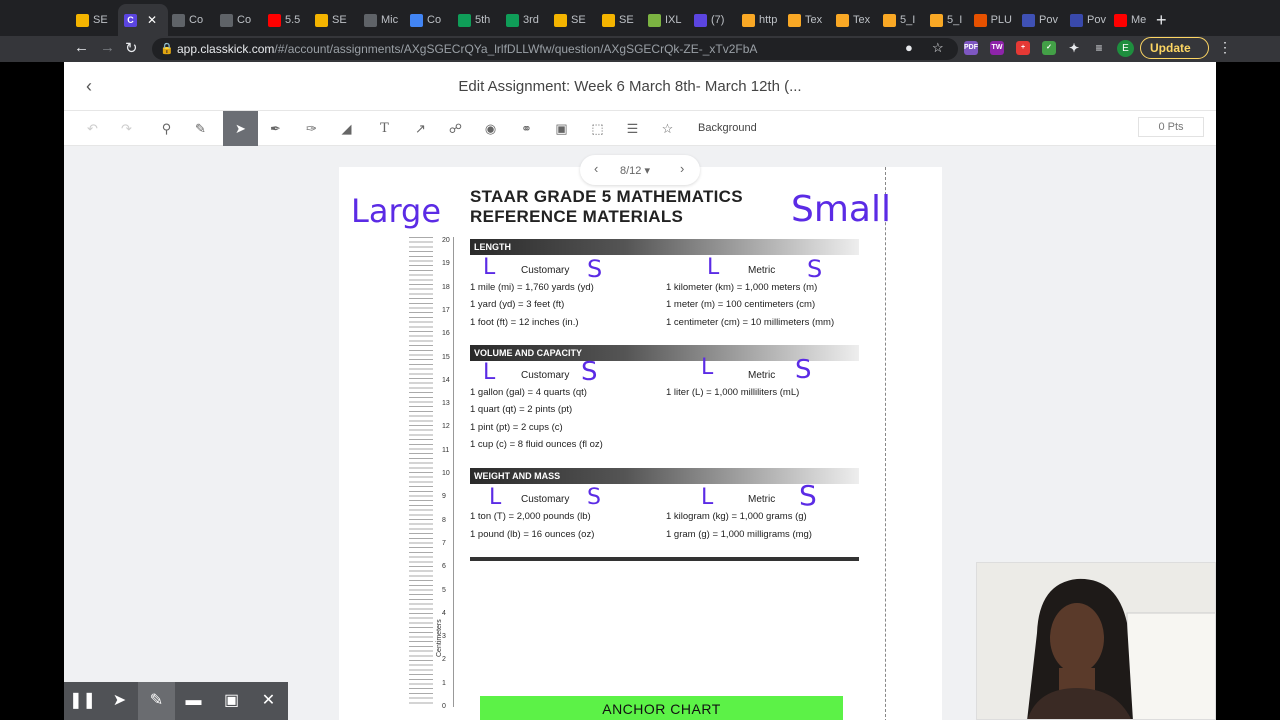 The image size is (1280, 720). Describe the element at coordinates (143, 20) in the screenshot. I see `browser-tab: C ✕` at that location.